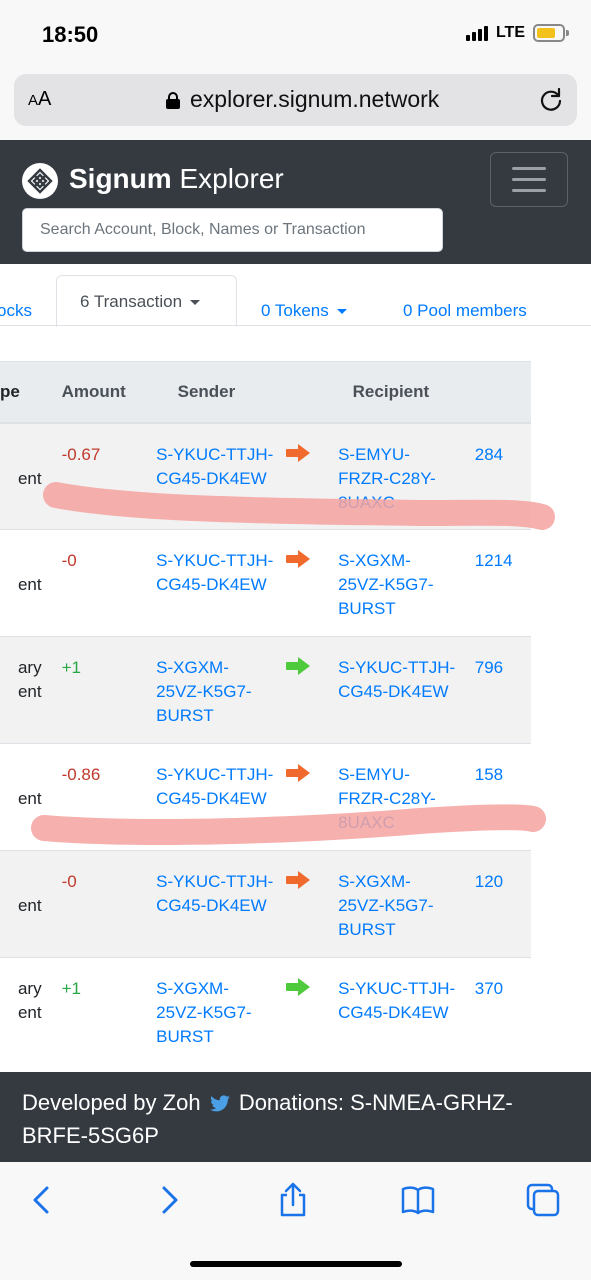 The height and width of the screenshot is (1280, 591). What do you see at coordinates (495, 797) in the screenshot?
I see `cell-extra: 158` at bounding box center [495, 797].